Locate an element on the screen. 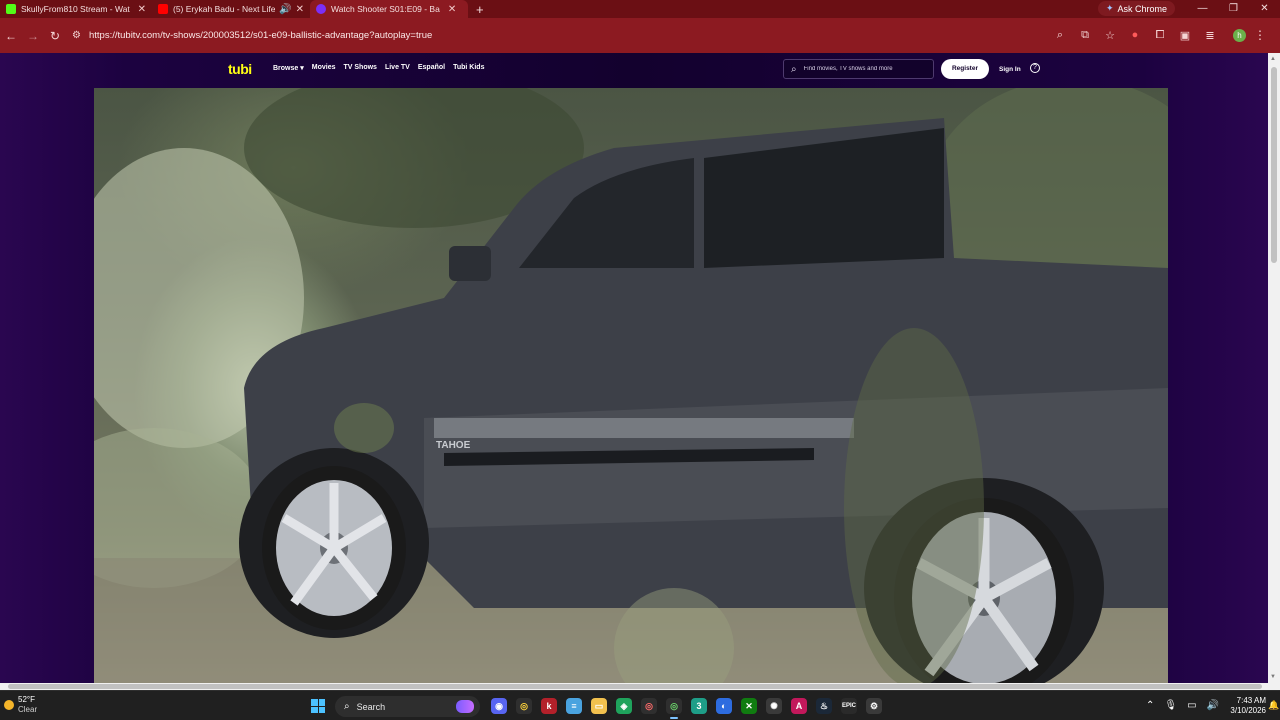 The width and height of the screenshot is (1280, 720). window-controls: — ❐ ✕ is located at coordinates (1233, 9).